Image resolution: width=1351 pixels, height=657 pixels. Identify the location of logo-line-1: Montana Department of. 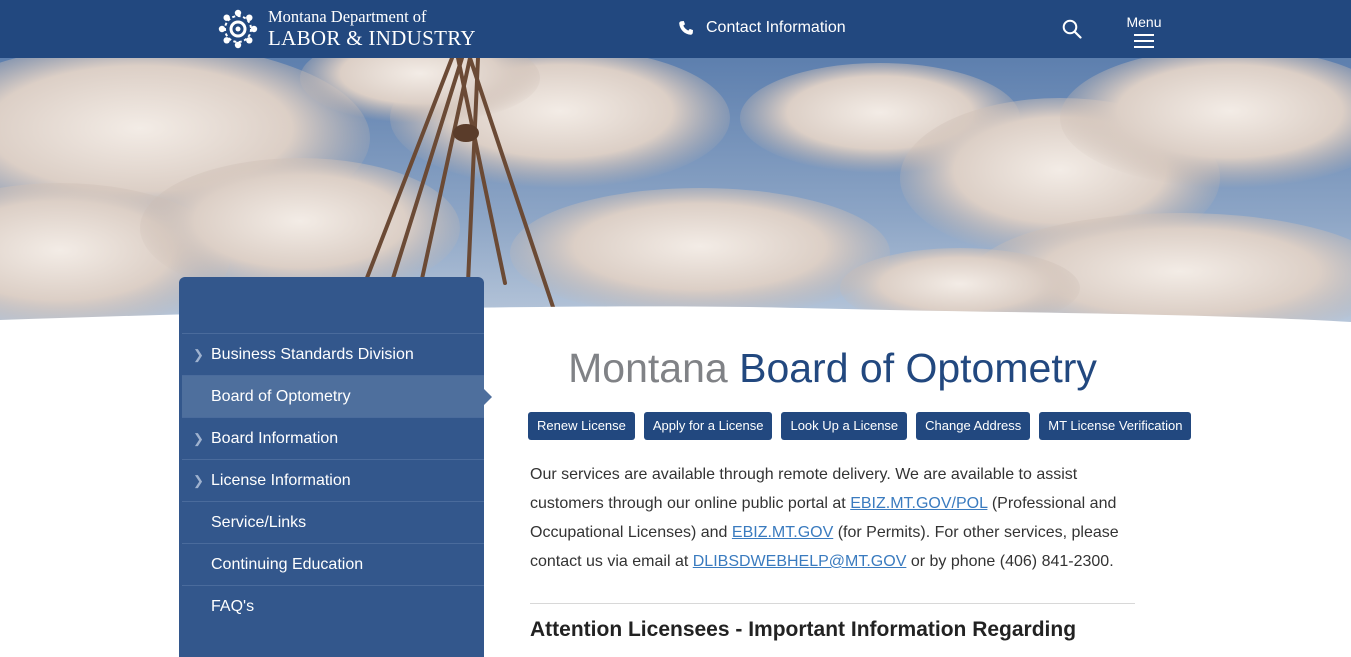
(347, 17).